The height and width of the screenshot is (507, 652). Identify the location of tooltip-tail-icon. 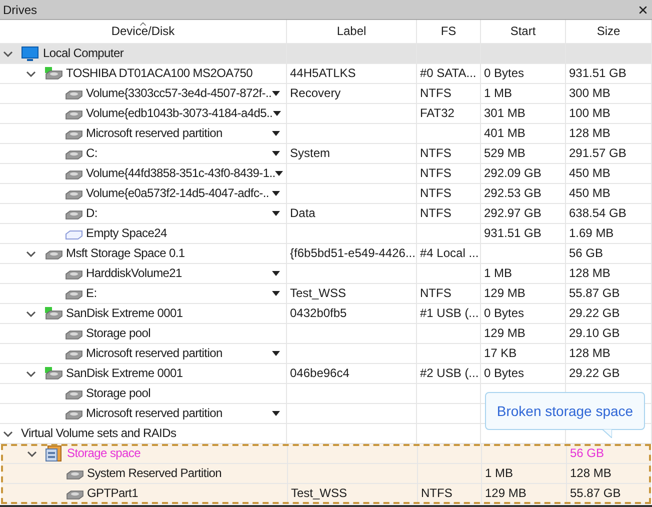
(607, 433).